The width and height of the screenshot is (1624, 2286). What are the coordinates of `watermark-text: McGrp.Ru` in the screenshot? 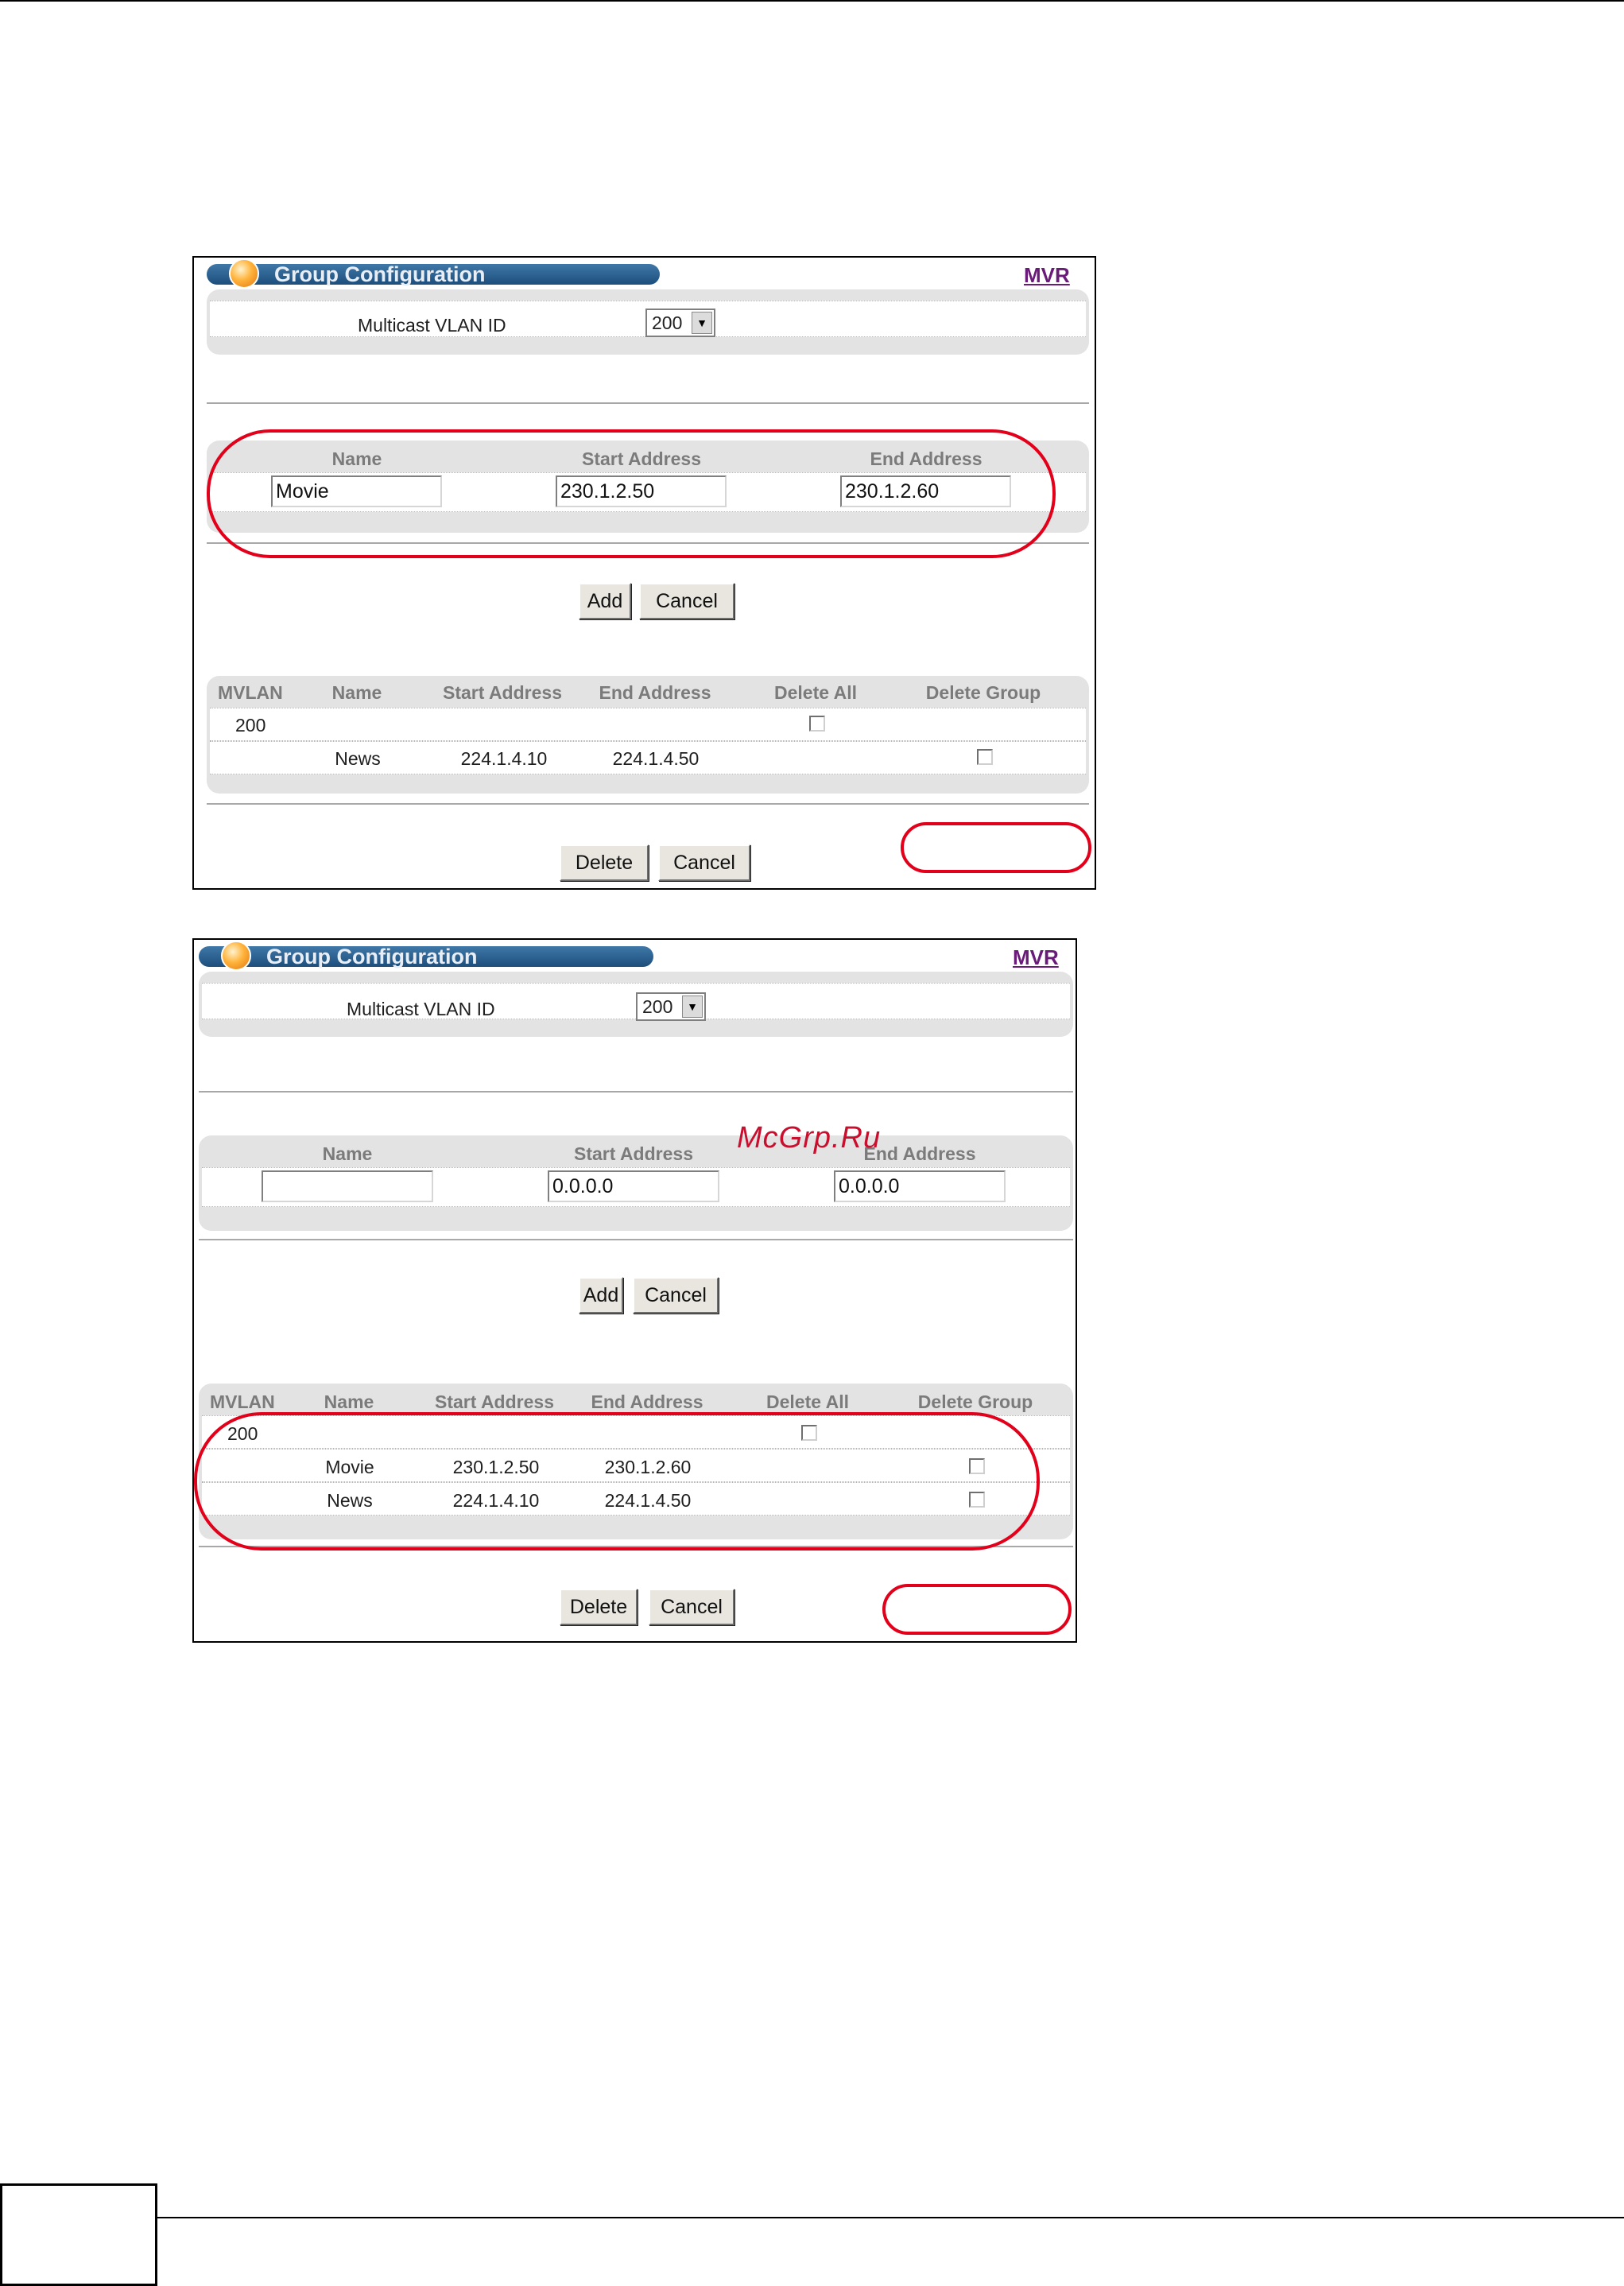 It's located at (809, 1138).